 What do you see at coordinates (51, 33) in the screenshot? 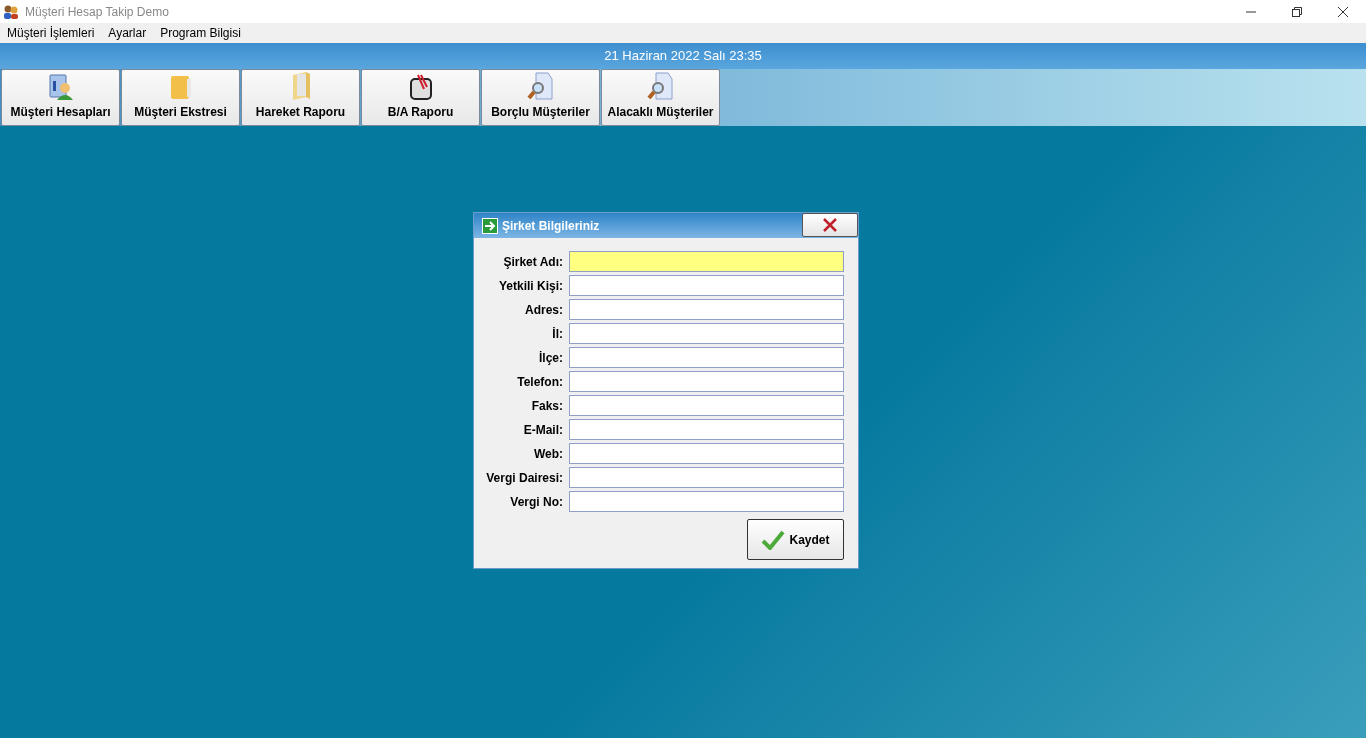
I see `menu-item: Müşteri İşlemleri` at bounding box center [51, 33].